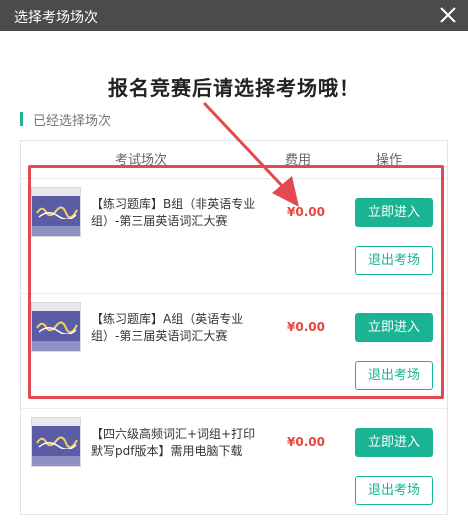  Describe the element at coordinates (72, 121) in the screenshot. I see `section-label: 已经选择场次` at that location.